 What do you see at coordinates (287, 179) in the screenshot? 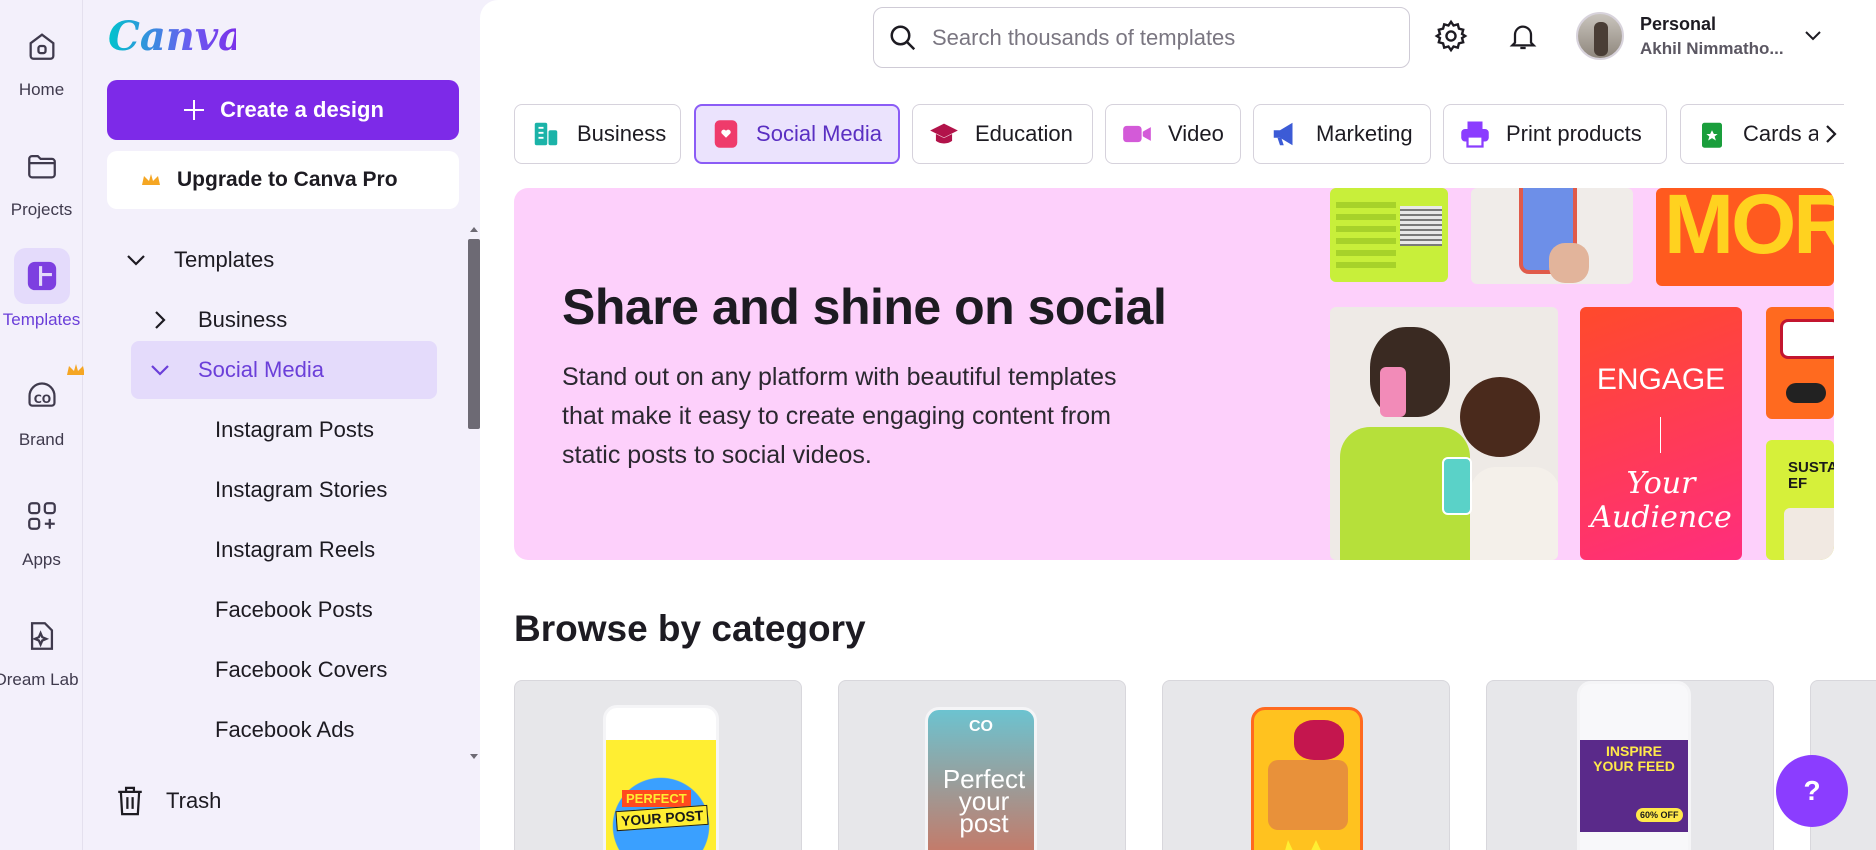
I see `upgrade-label: Upgrade to Canva Pro` at bounding box center [287, 179].